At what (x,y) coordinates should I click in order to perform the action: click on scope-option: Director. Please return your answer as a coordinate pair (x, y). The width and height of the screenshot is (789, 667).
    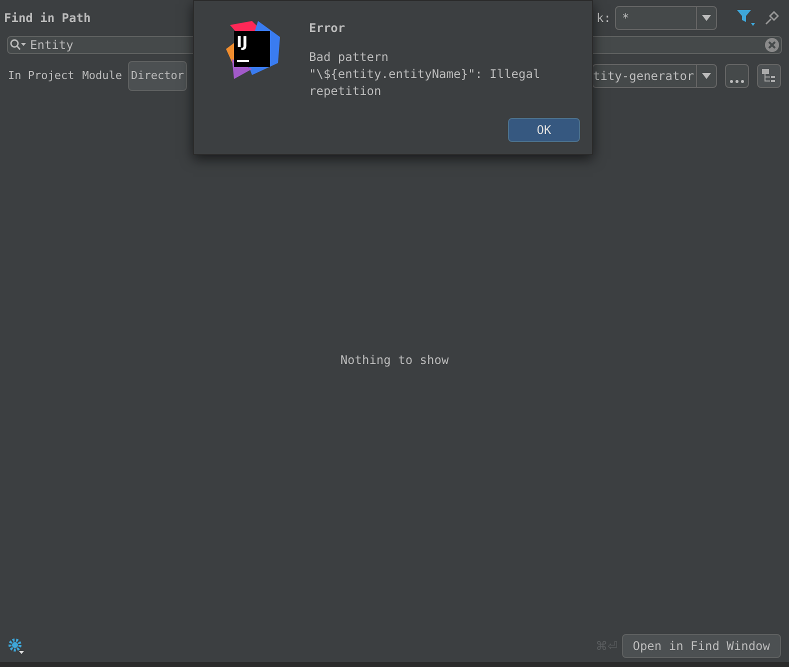
    Looking at the image, I should click on (157, 76).